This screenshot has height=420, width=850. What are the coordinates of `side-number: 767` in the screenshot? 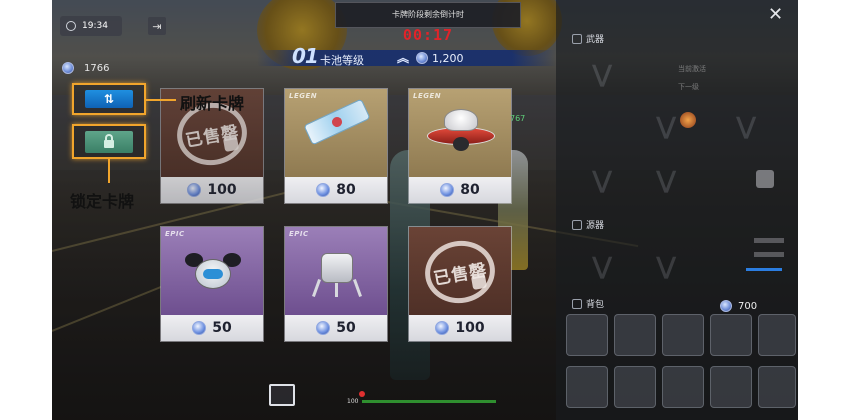 It's located at (518, 118).